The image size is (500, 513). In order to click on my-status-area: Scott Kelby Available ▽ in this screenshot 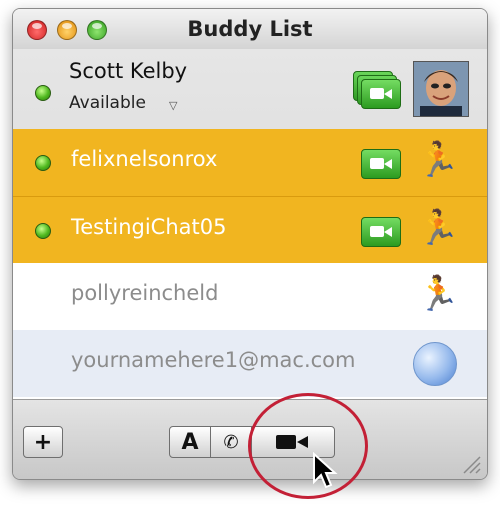, I will do `click(250, 87)`.